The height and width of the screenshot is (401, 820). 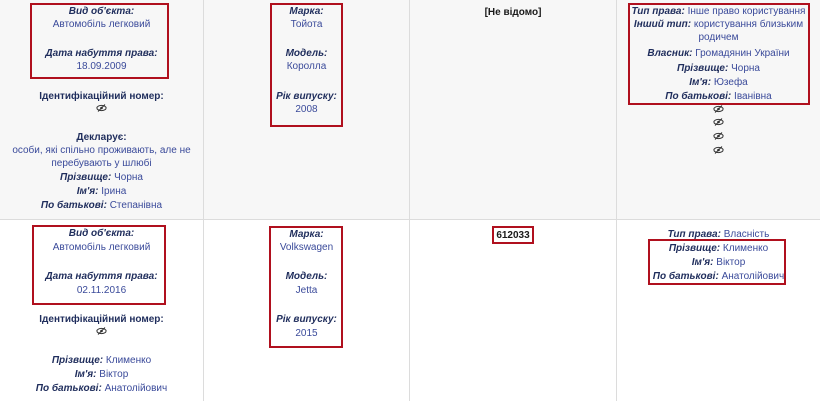 What do you see at coordinates (136, 388) in the screenshot?
I see `patronymic-value: Анатолійович` at bounding box center [136, 388].